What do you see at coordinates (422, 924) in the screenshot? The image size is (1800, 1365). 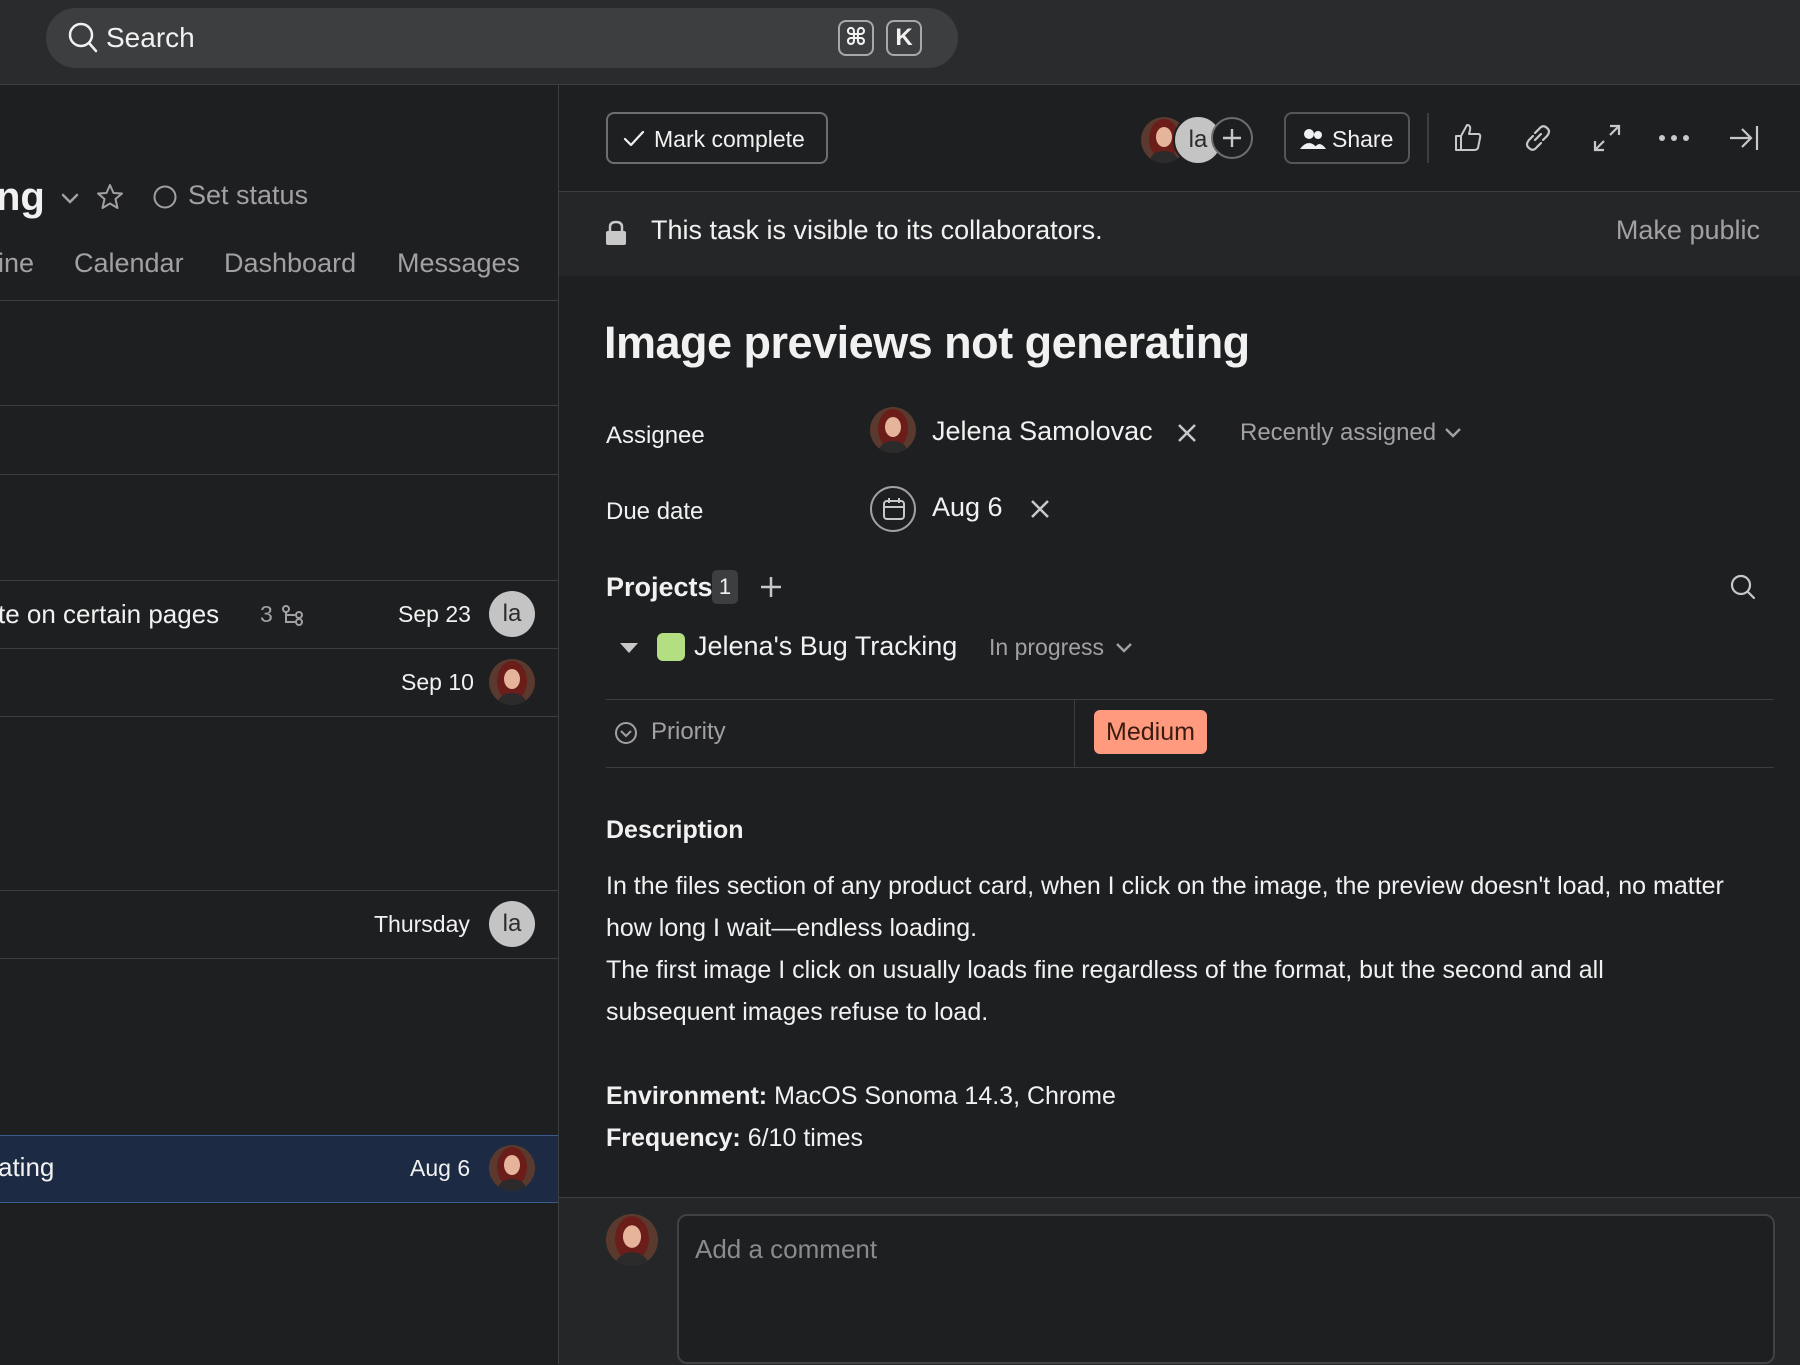 I see `task-due-date: Thursday` at bounding box center [422, 924].